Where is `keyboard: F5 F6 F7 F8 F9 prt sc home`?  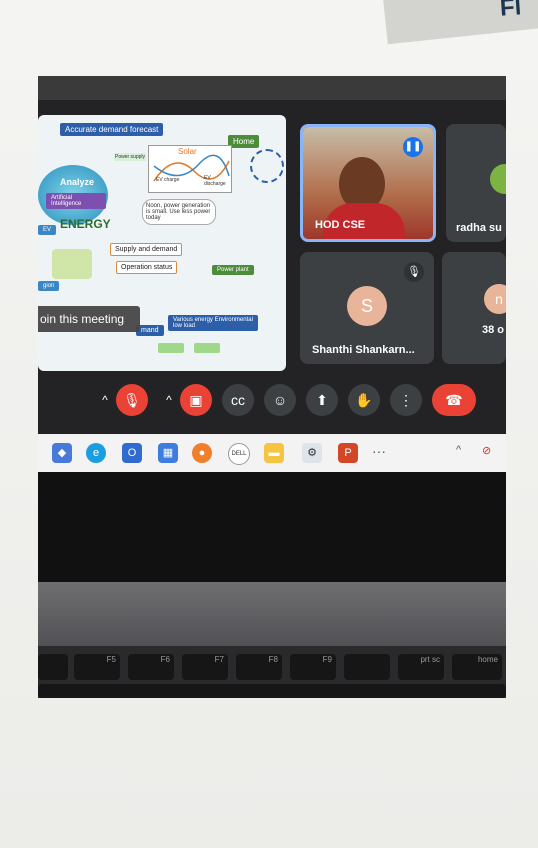
keyboard: F5 F6 F7 F8 F9 prt sc home is located at coordinates (272, 672).